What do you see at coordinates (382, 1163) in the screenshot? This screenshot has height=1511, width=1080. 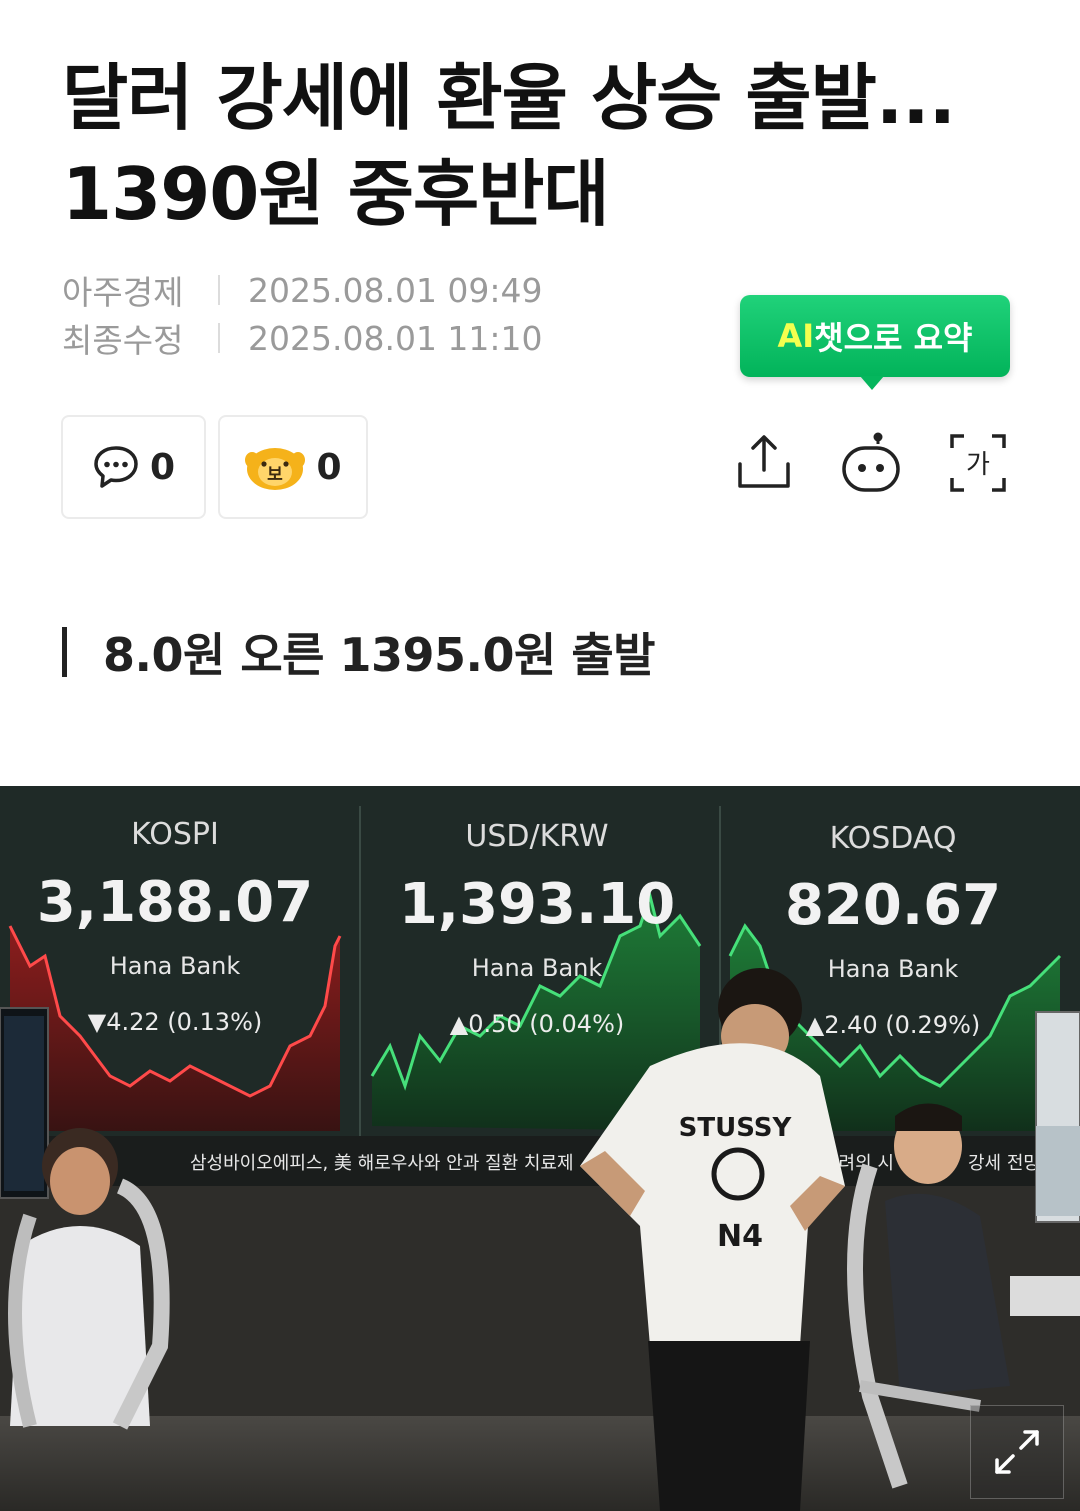 I see `ticker-left: 삼성바이오에피스, 美 해로우사와 안과 질환 치료제` at bounding box center [382, 1163].